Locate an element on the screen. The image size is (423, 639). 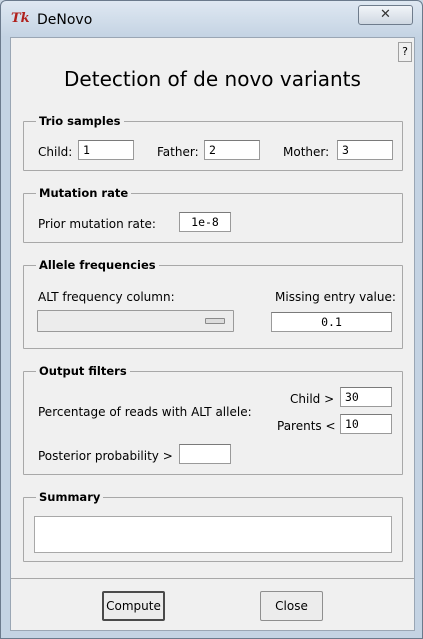
child-label: Child: is located at coordinates (55, 152).